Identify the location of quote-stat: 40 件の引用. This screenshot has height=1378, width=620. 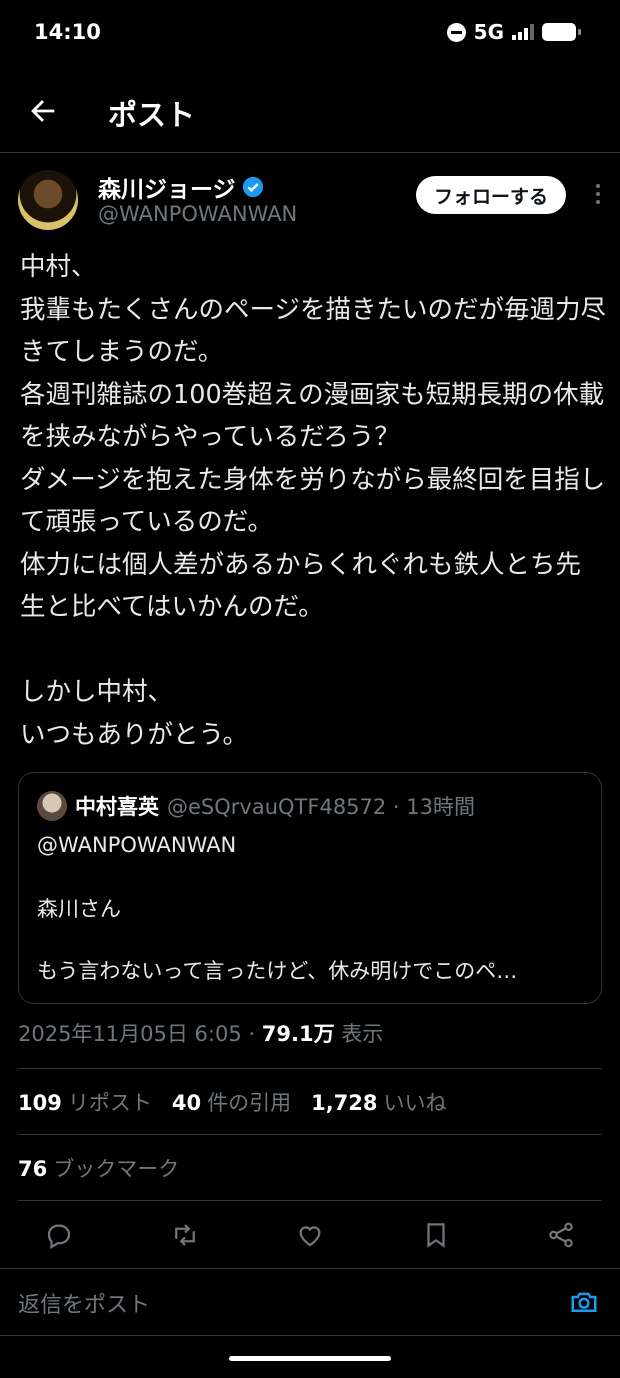
(231, 1102).